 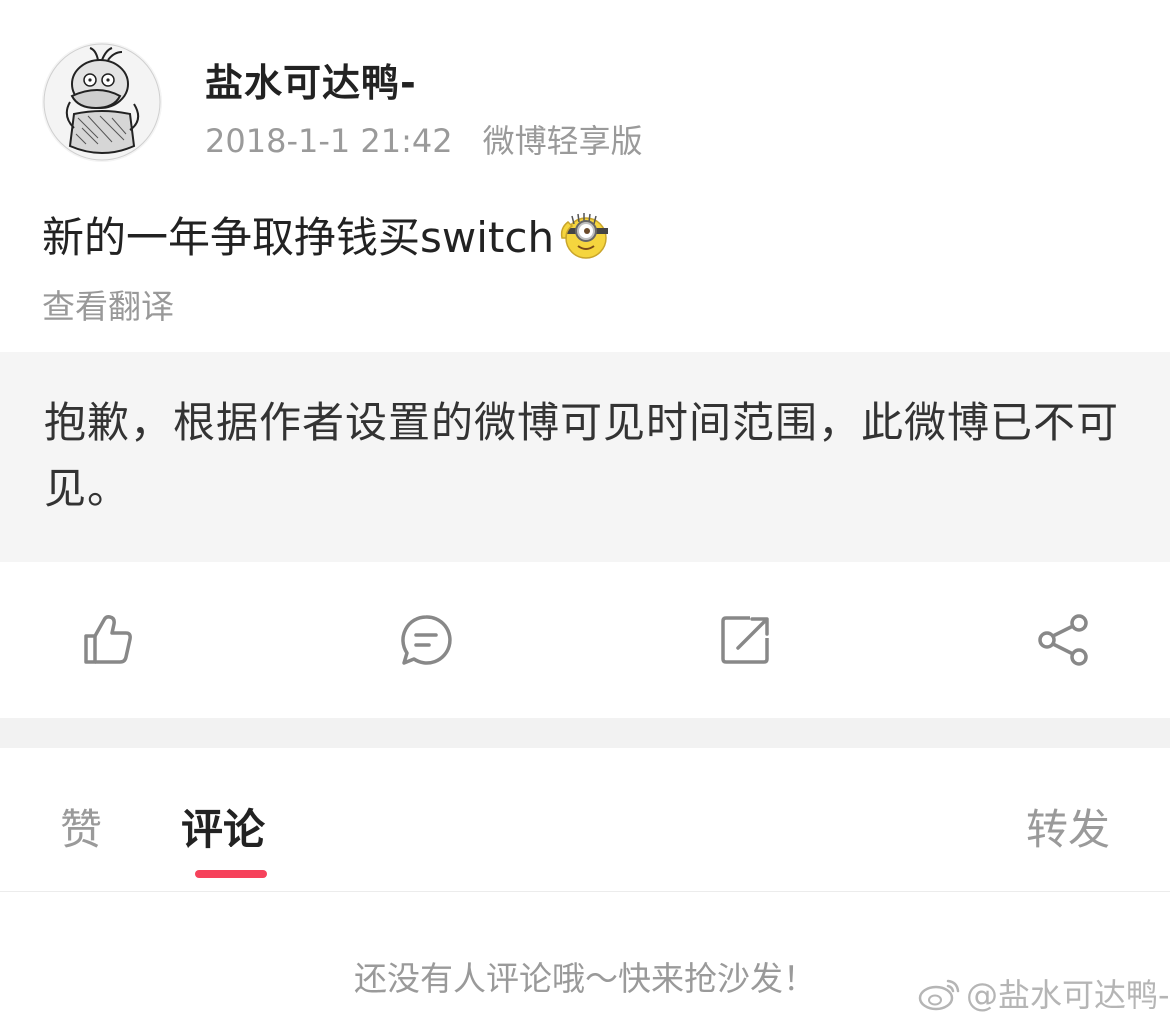 I want to click on post-timestamp: 2018-1-1 21:42, so click(x=329, y=141).